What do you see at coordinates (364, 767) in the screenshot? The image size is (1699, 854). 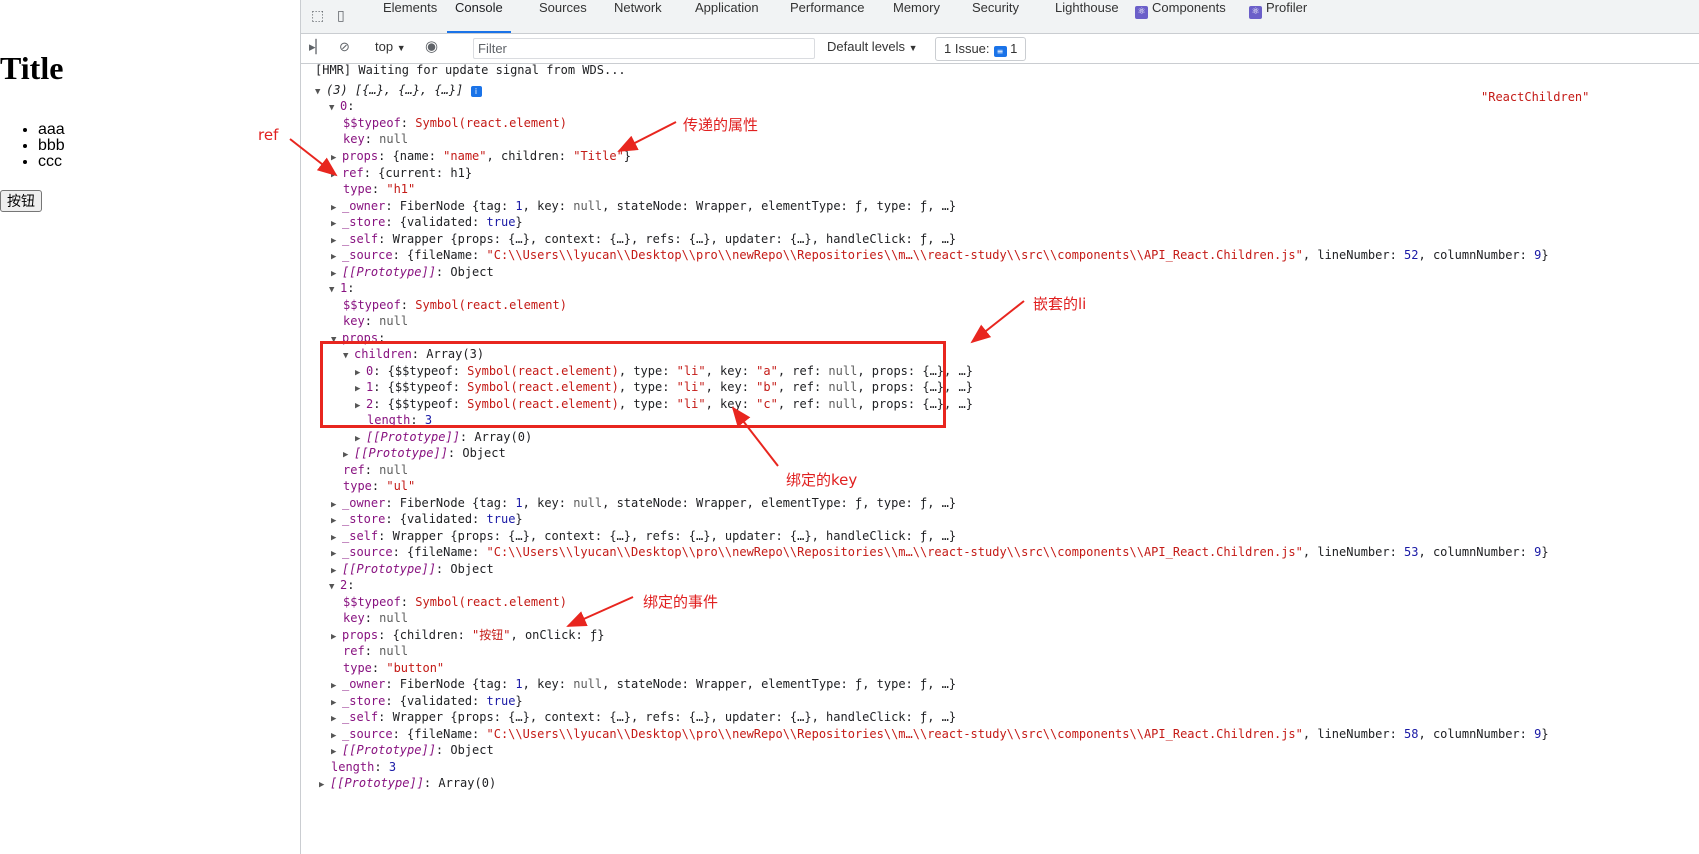 I see `console-tree-row: length: 3` at bounding box center [364, 767].